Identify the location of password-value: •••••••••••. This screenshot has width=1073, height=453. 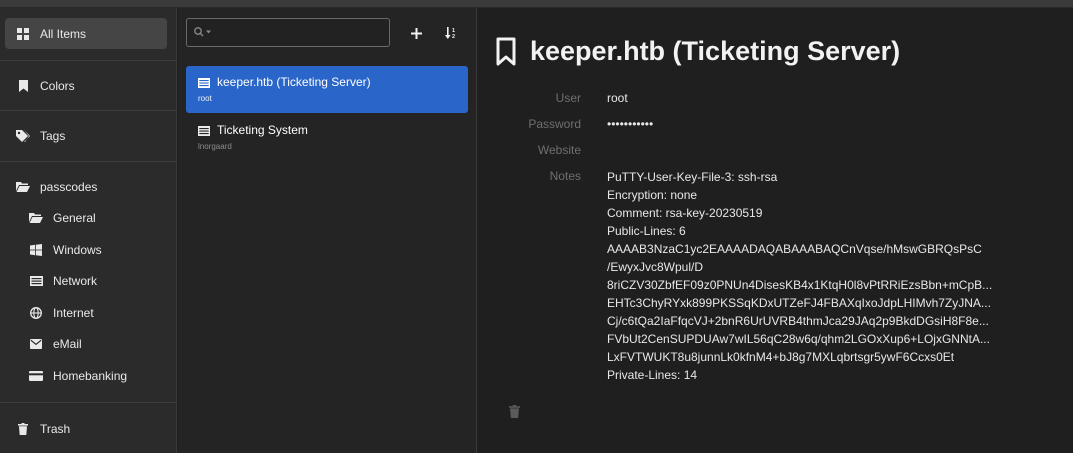
(630, 124).